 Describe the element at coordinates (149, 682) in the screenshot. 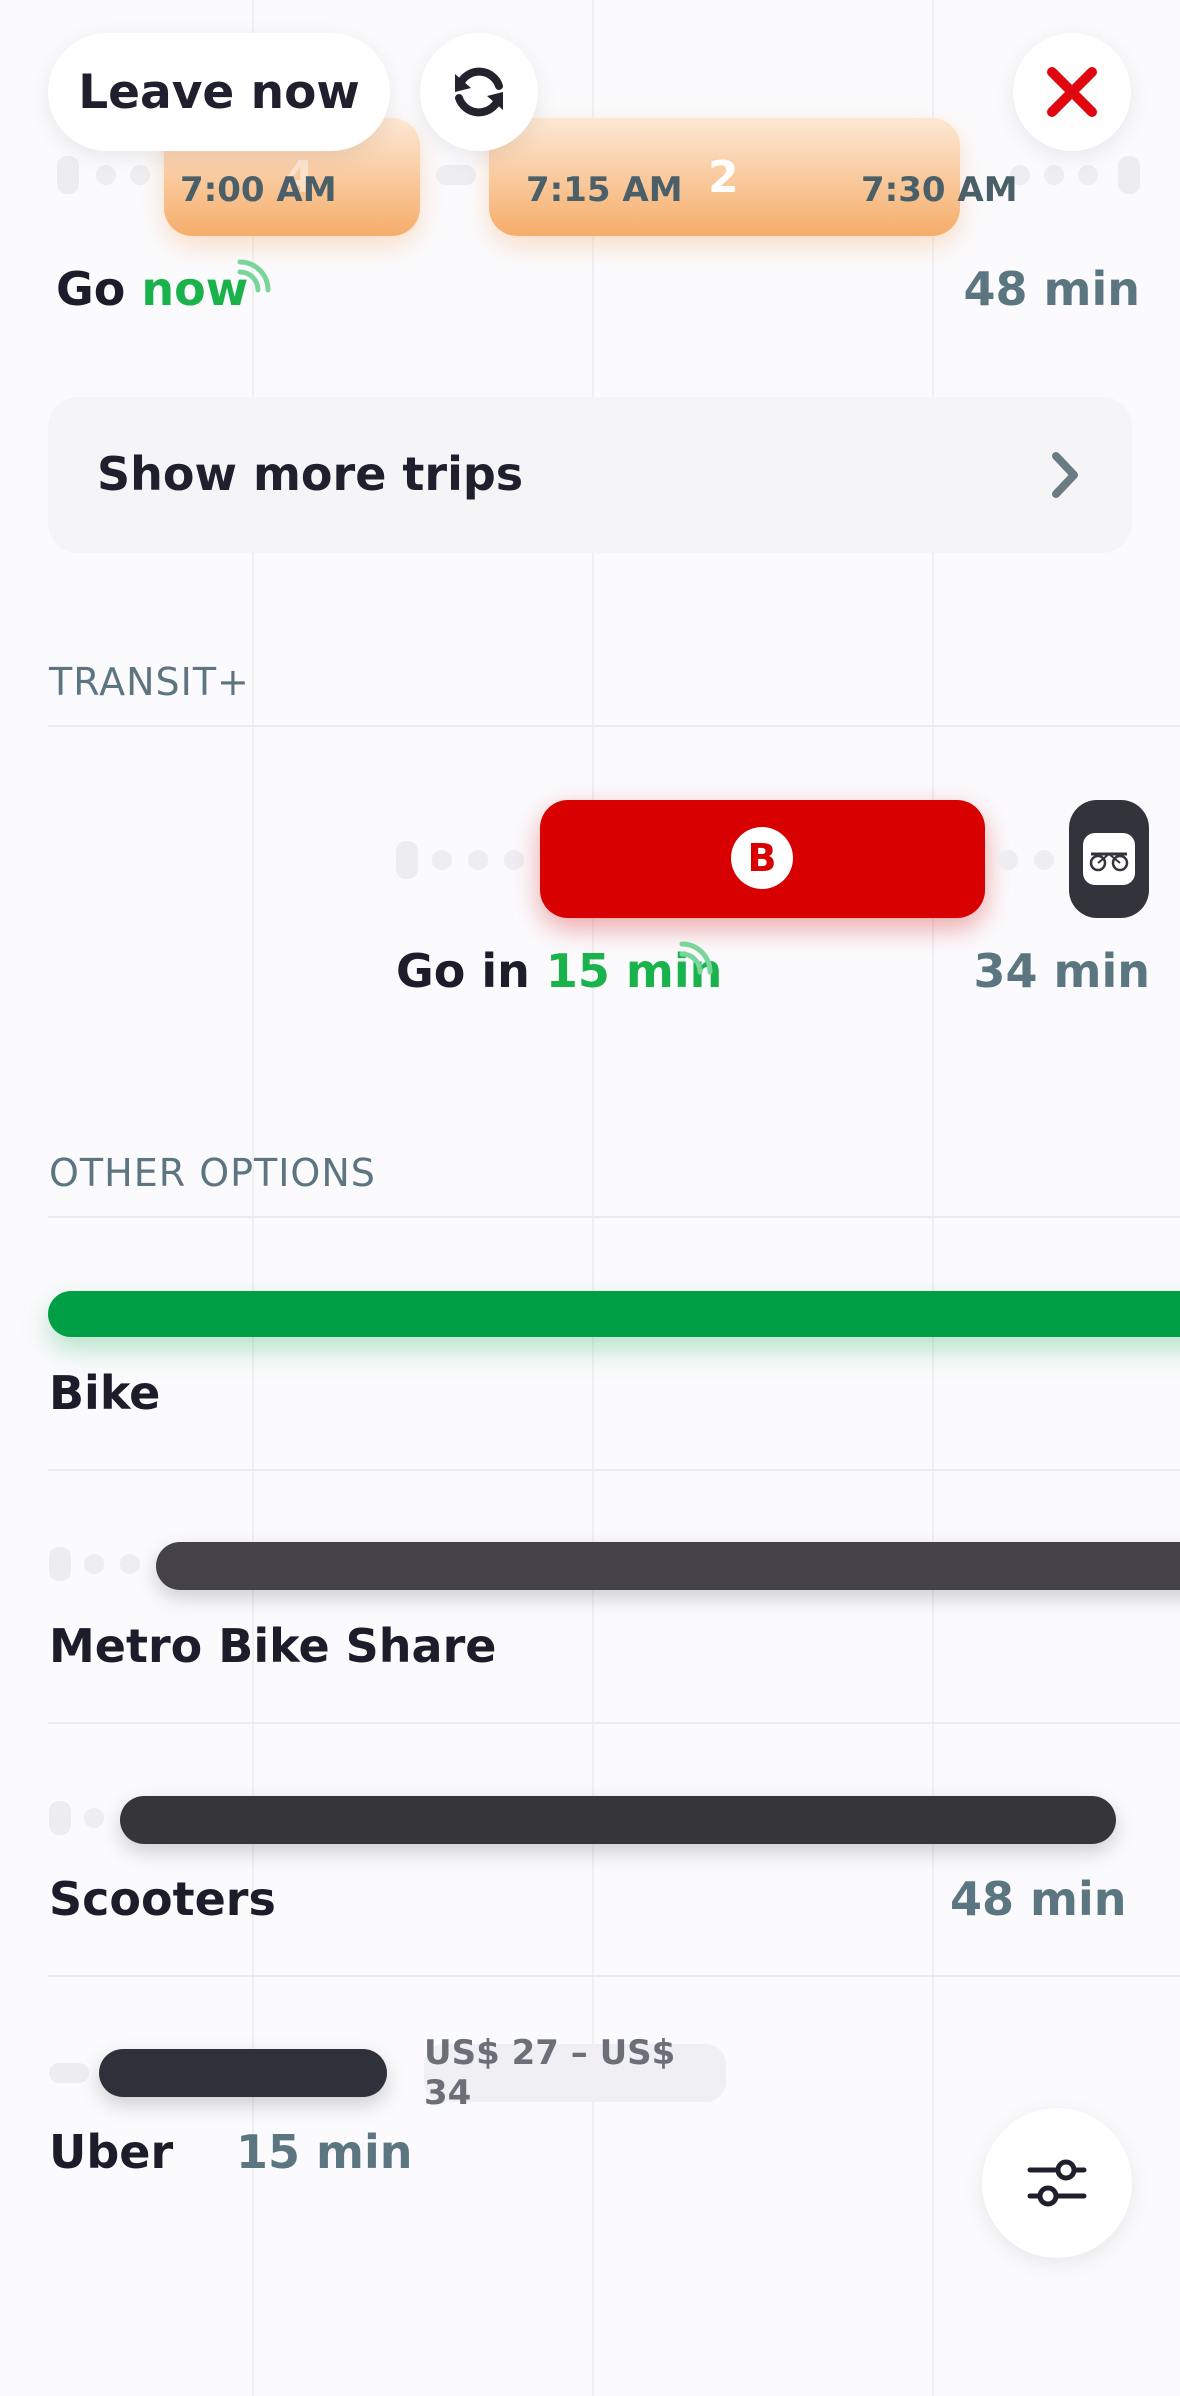

I see `section-transit-plus: TRANSIT+` at that location.